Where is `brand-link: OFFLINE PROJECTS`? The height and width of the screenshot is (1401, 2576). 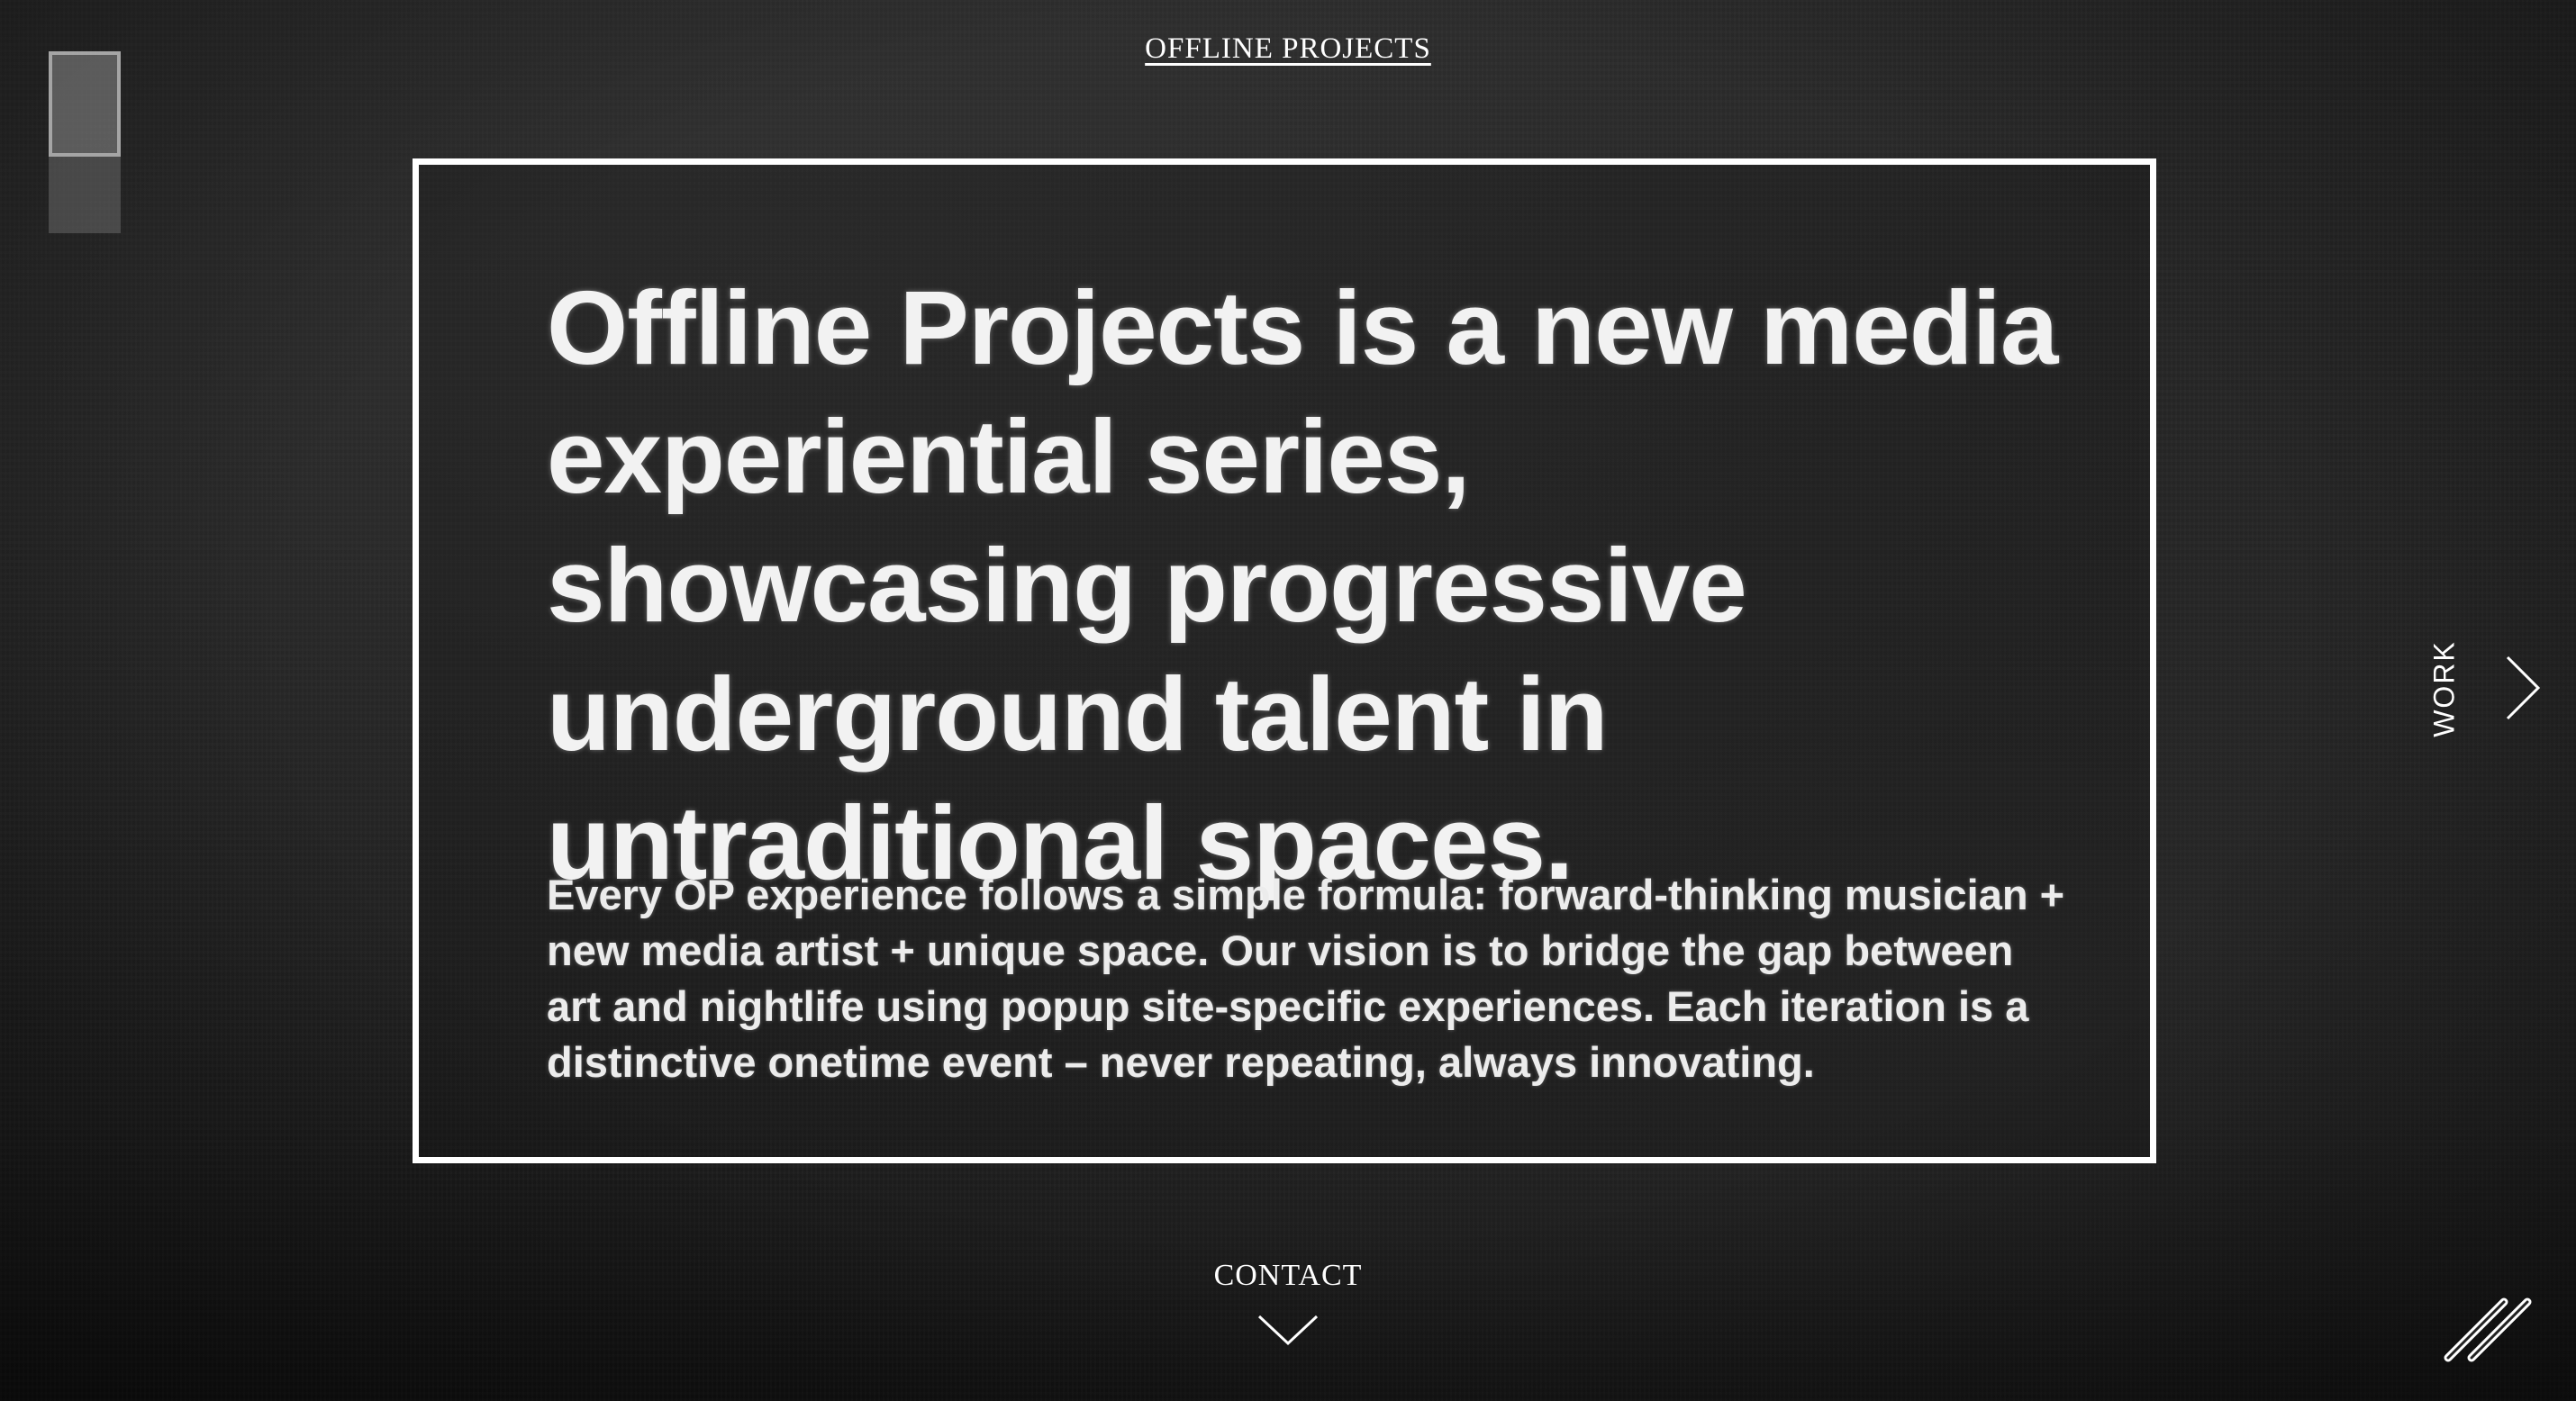 brand-link: OFFLINE PROJECTS is located at coordinates (1288, 49).